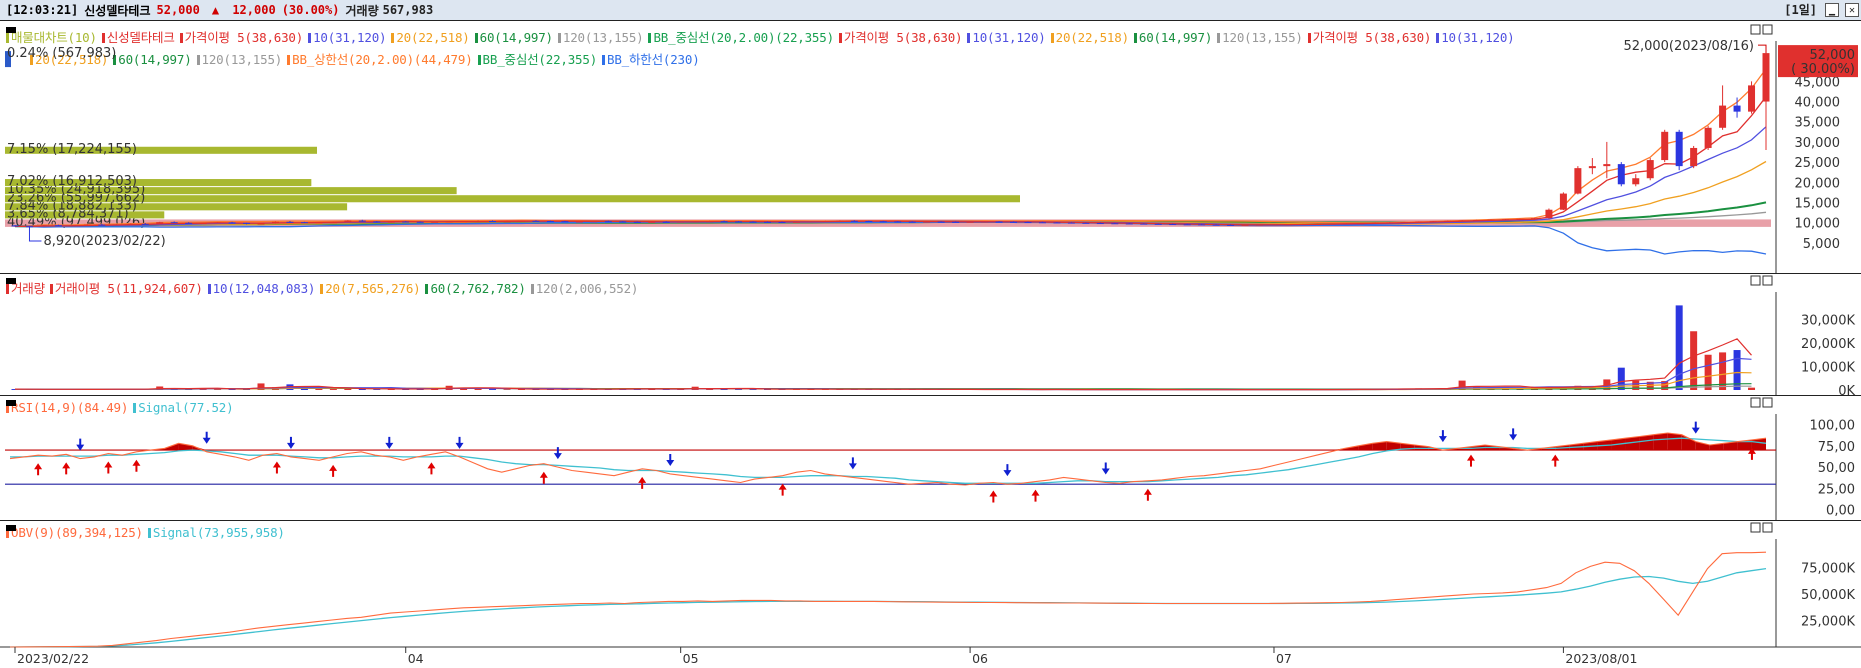 This screenshot has height=668, width=1861. What do you see at coordinates (1818, 163) in the screenshot?
I see `price-axis-tick: 25,000` at bounding box center [1818, 163].